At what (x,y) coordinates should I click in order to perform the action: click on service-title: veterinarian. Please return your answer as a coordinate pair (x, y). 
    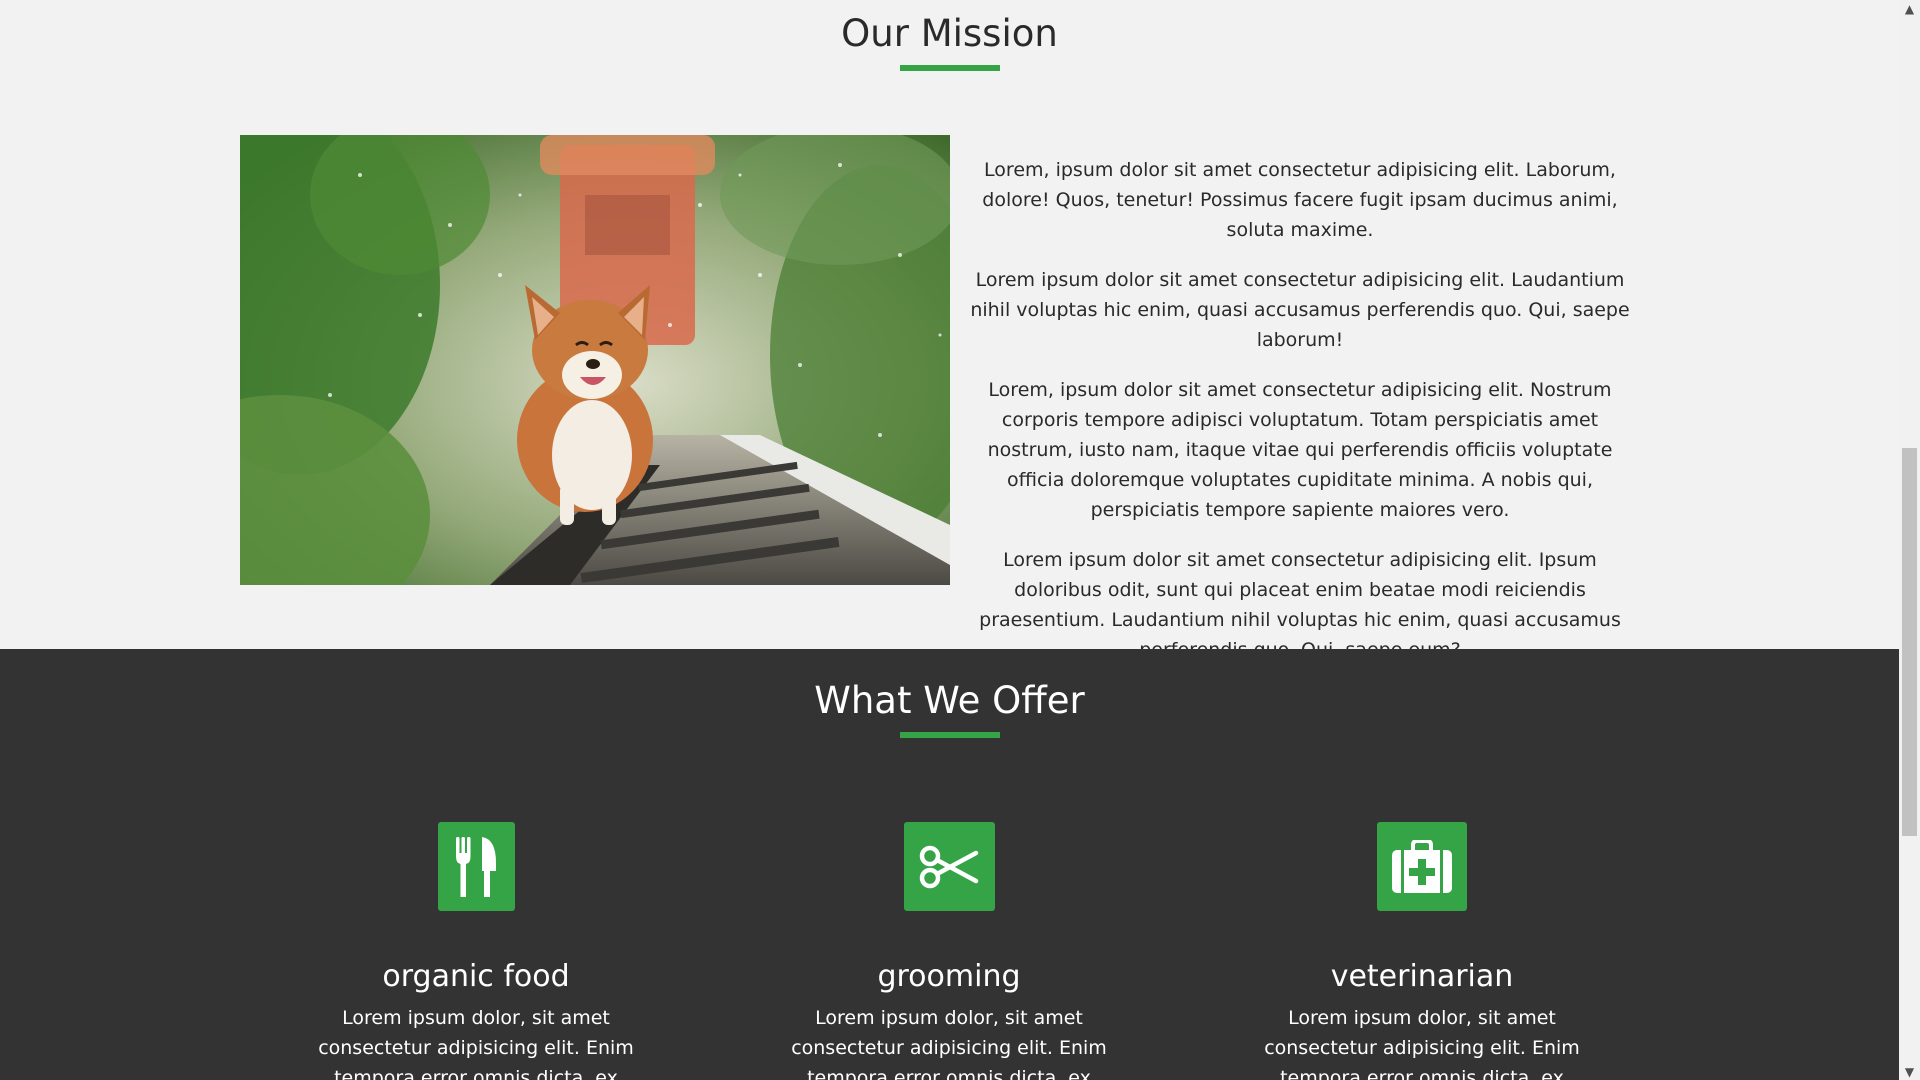
    Looking at the image, I should click on (1422, 976).